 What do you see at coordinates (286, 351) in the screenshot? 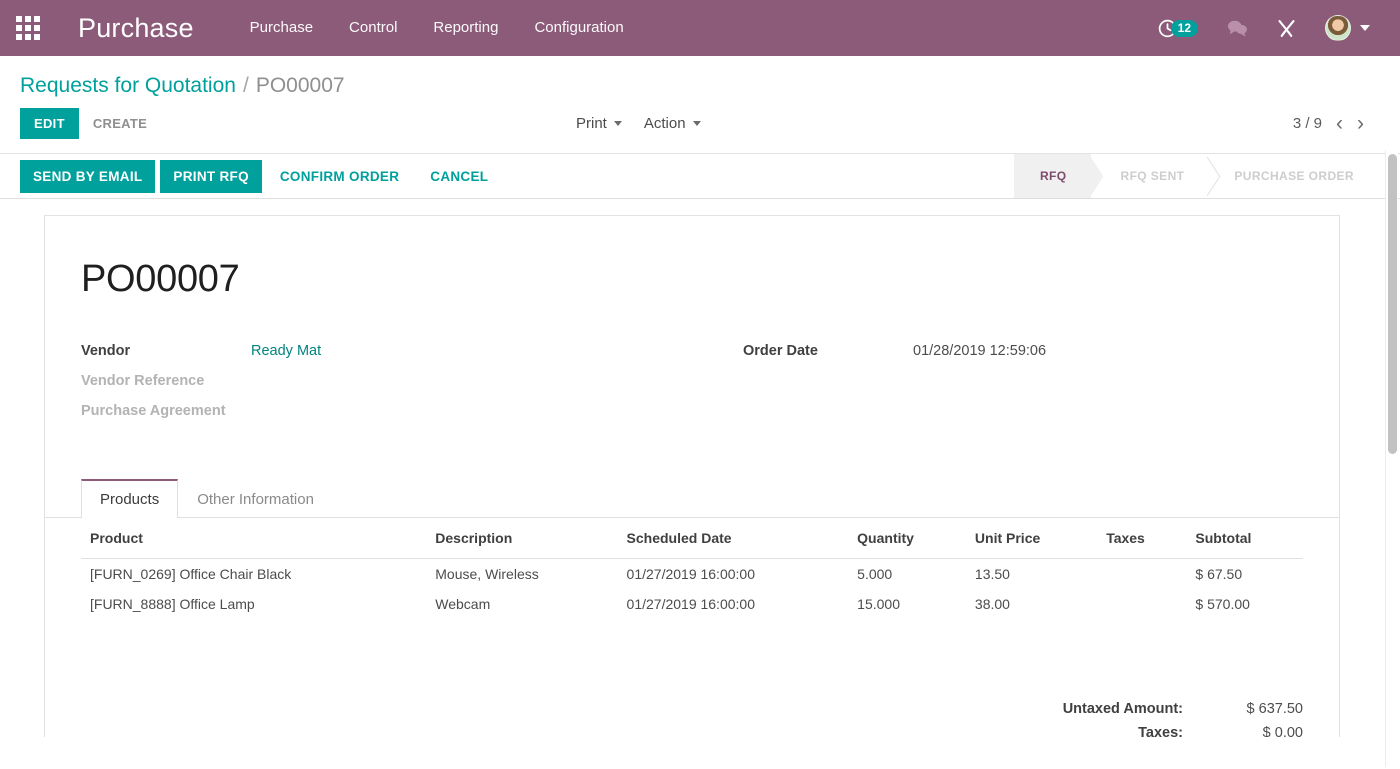
I see `field-value-vendor: Ready Mat` at bounding box center [286, 351].